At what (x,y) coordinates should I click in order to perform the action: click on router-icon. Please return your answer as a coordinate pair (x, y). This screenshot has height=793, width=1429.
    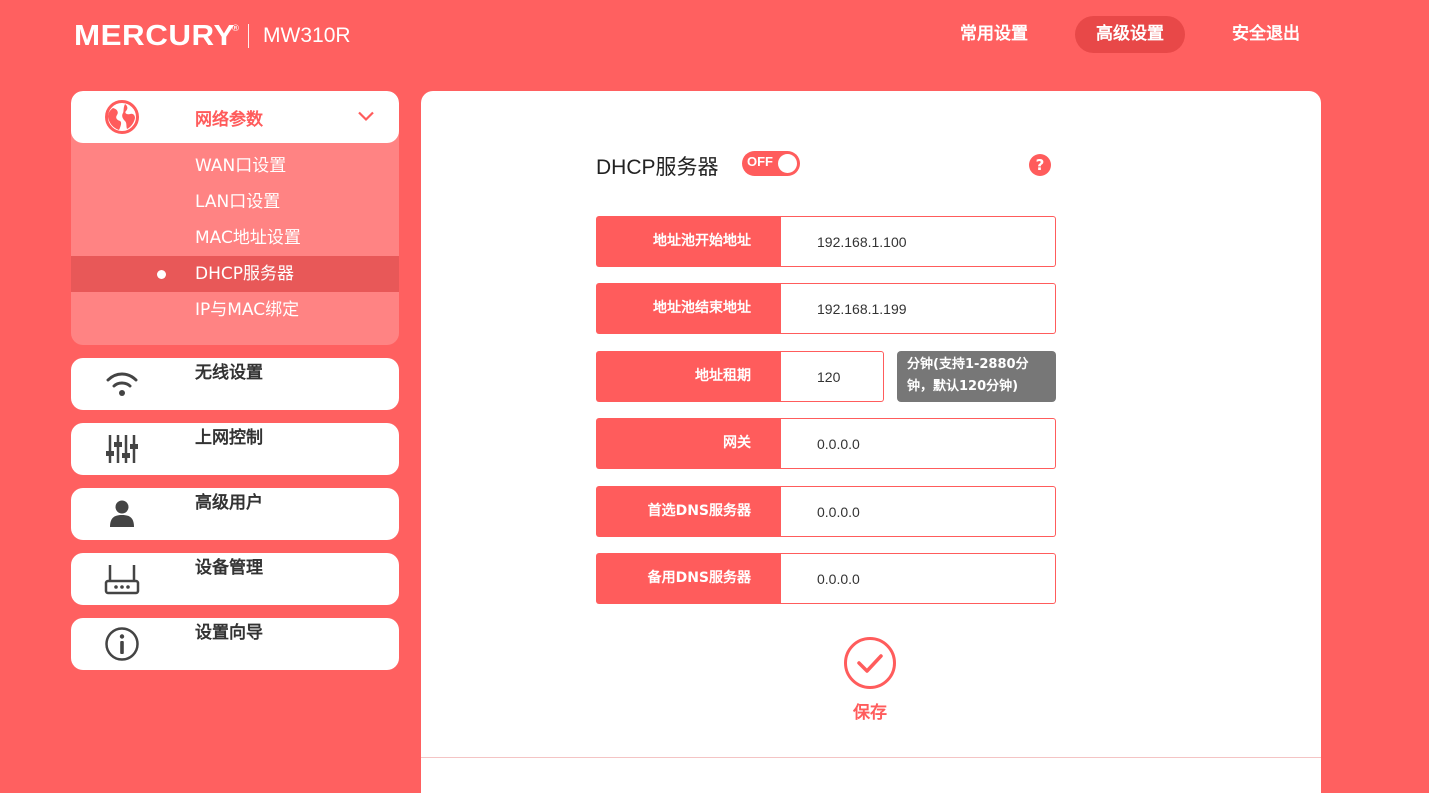
    Looking at the image, I should click on (122, 579).